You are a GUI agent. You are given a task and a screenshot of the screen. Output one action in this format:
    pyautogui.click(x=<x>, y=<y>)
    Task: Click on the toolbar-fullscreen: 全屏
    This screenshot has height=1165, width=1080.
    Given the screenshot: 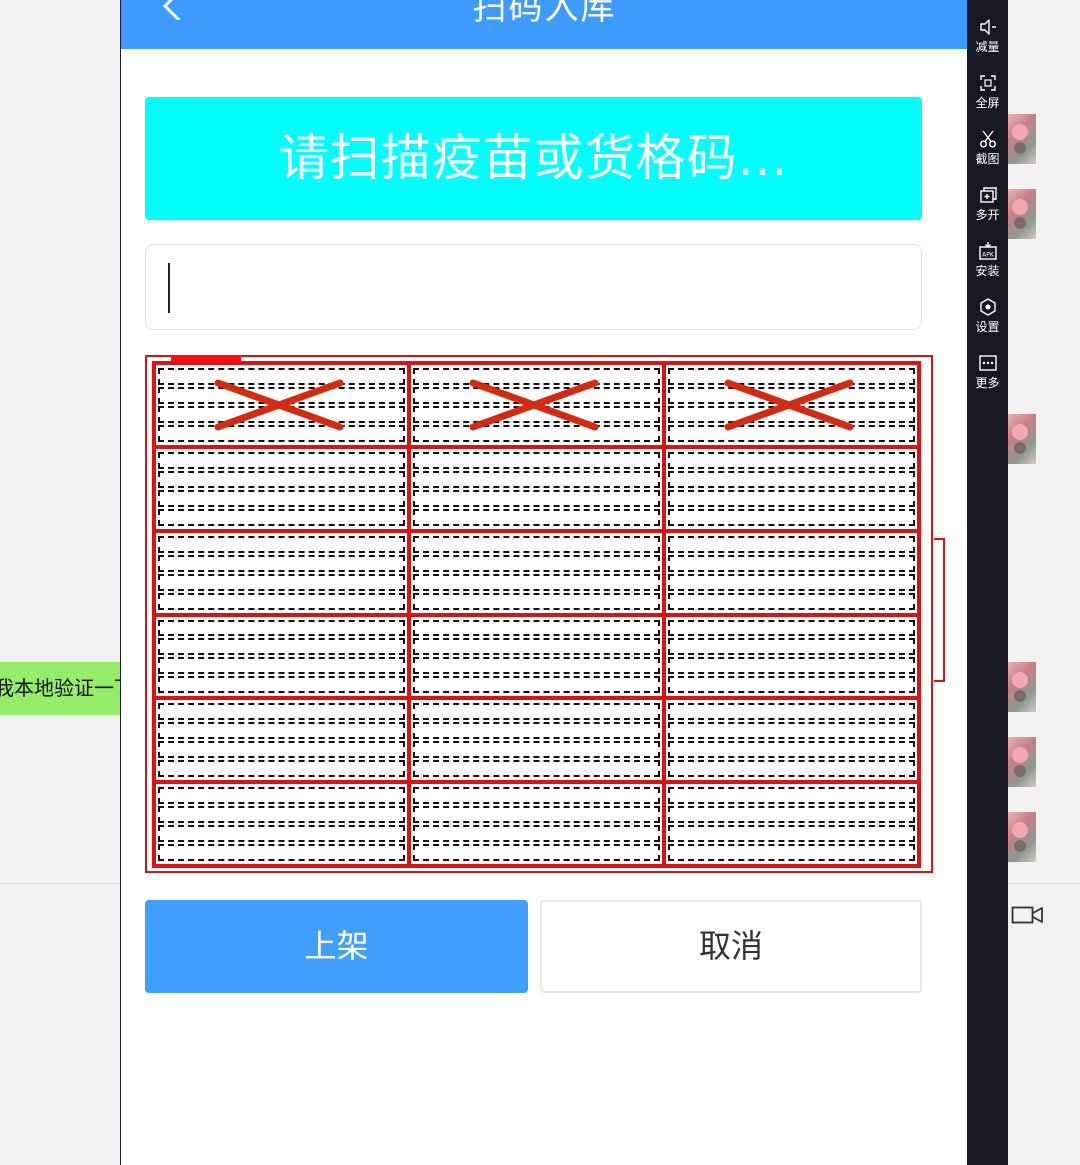 What is the action you would take?
    pyautogui.click(x=987, y=98)
    